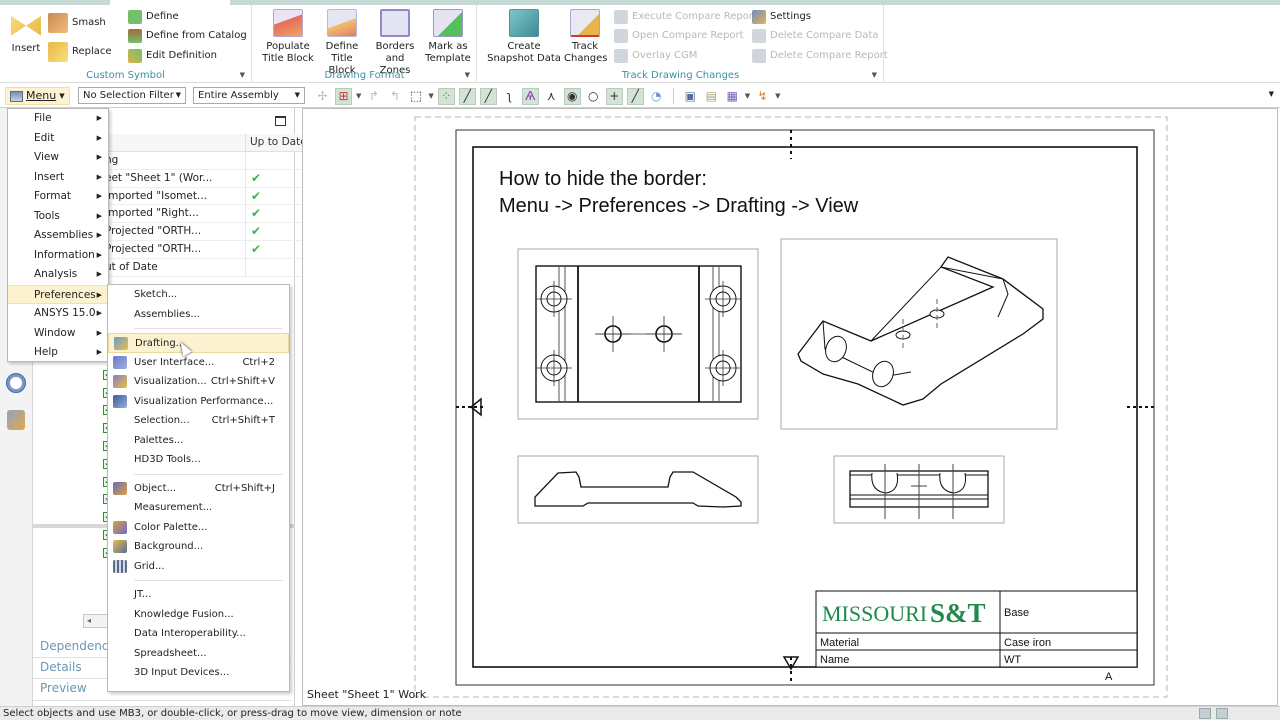 This screenshot has width=1280, height=720. What do you see at coordinates (820, 56) in the screenshot?
I see `delete-compare-report-button: Delete Compare Report` at bounding box center [820, 56].